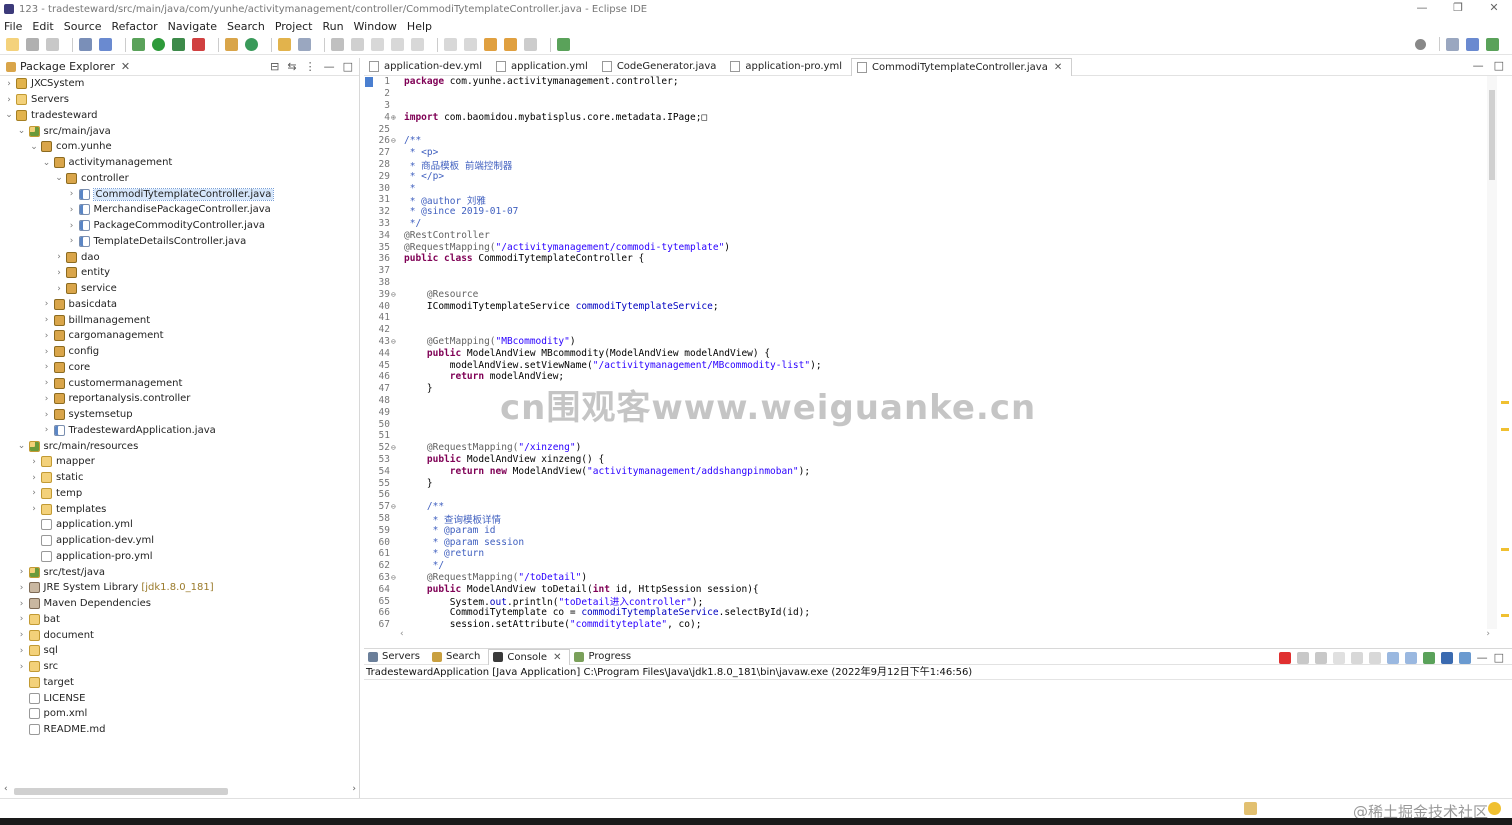 The image size is (1512, 825). I want to click on display-console-icon, so click(1446, 657).